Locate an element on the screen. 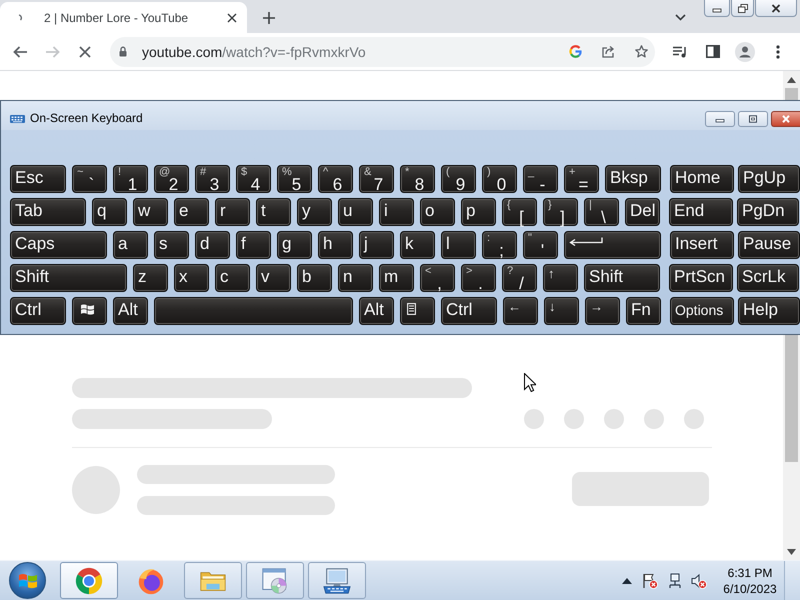  window-title: On-Screen Keyboard is located at coordinates (86, 118).